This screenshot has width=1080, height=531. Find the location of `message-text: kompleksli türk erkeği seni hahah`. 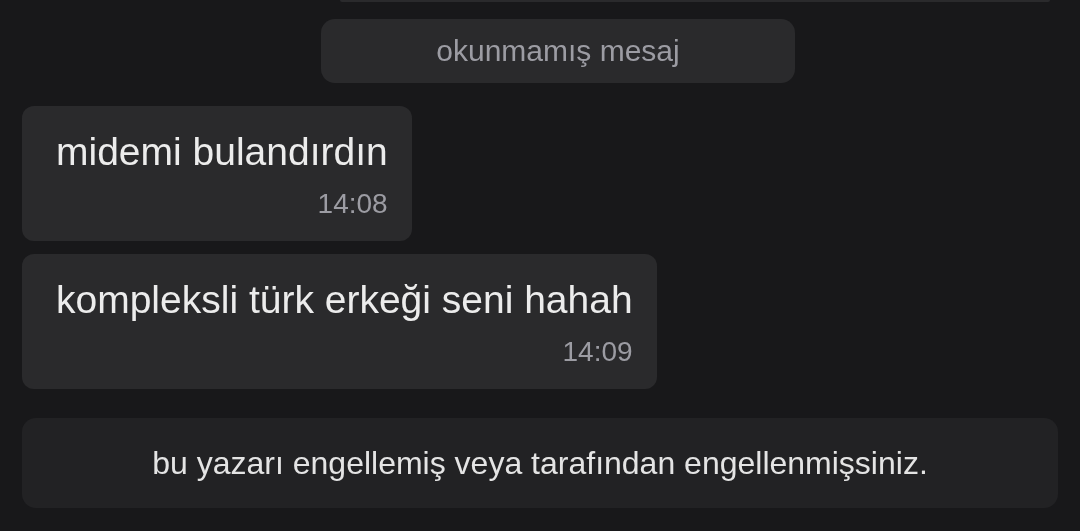

message-text: kompleksli türk erkeği seni hahah is located at coordinates (344, 300).